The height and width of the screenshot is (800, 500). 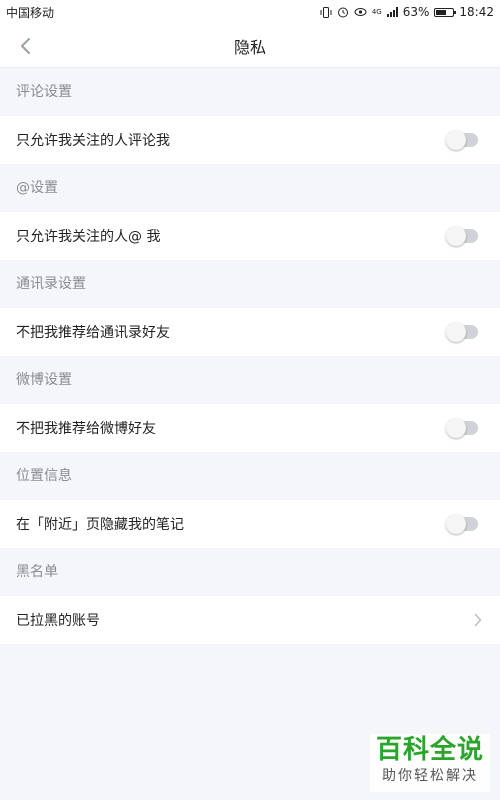 I want to click on alarm-icon, so click(x=343, y=12).